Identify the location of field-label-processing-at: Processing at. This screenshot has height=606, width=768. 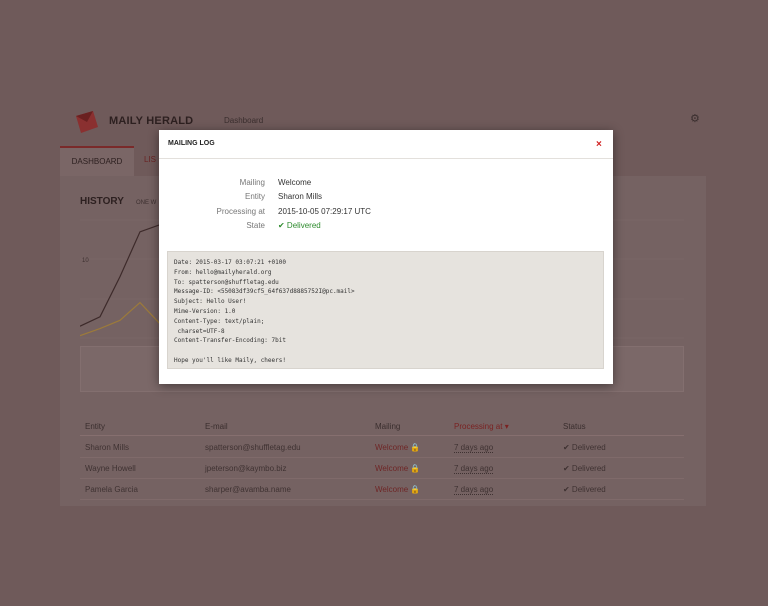
(240, 211).